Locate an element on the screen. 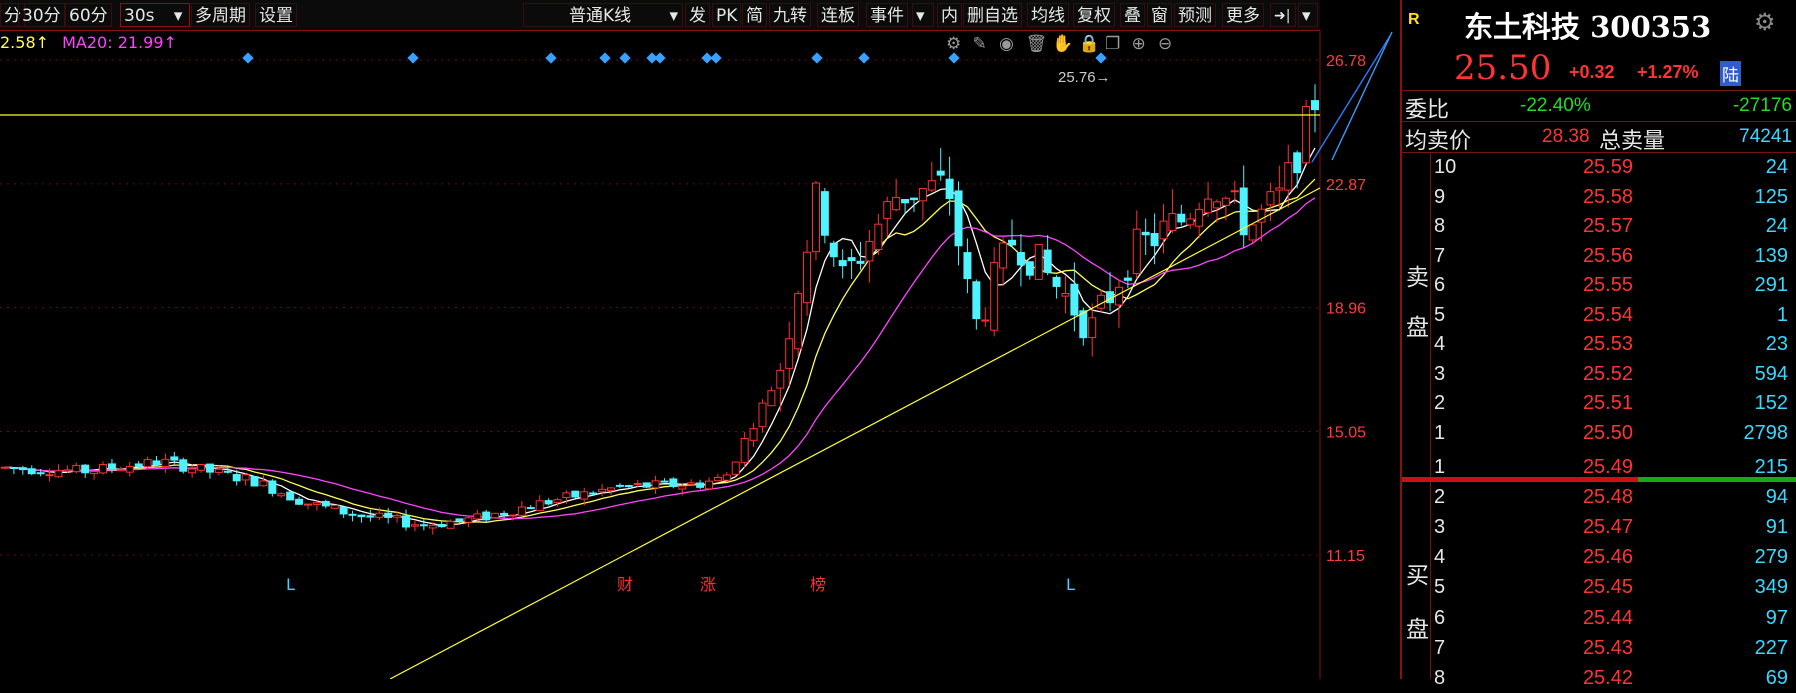 The height and width of the screenshot is (693, 1796). gear-icon: ⚙ is located at coordinates (1765, 22).